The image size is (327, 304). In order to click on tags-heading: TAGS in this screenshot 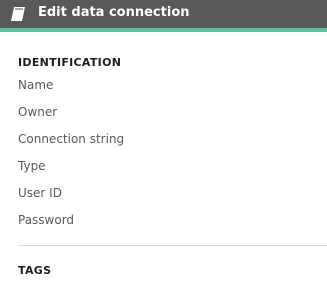, I will do `click(35, 270)`.